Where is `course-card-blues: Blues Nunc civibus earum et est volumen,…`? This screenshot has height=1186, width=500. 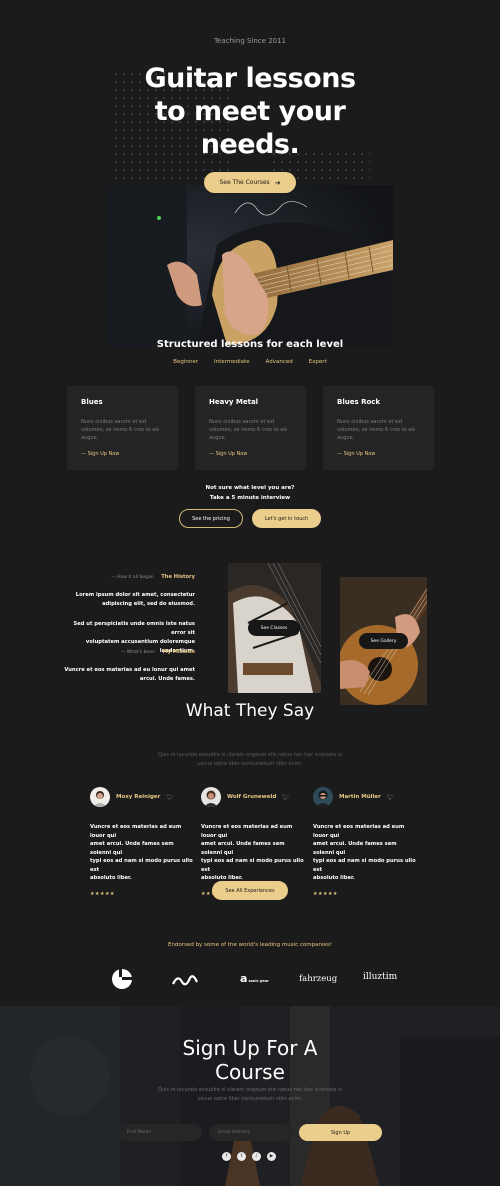
course-card-blues: Blues Nunc civibus earum et est volumen,… is located at coordinates (122, 428).